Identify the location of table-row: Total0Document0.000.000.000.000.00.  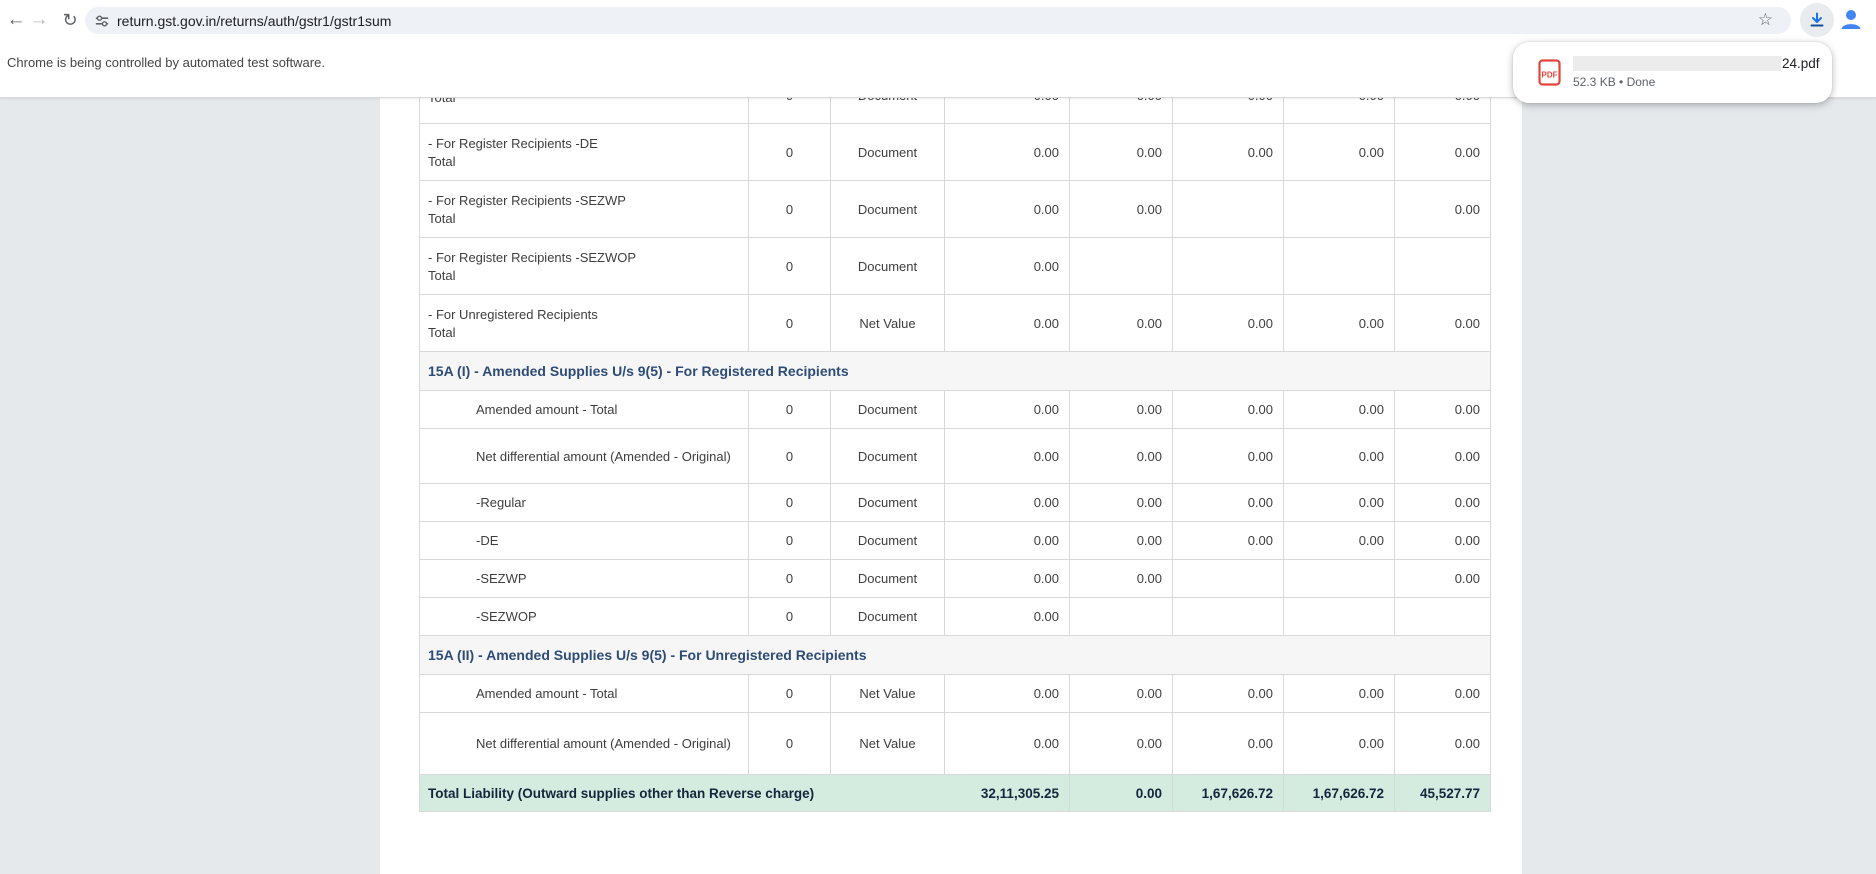
(955, 111).